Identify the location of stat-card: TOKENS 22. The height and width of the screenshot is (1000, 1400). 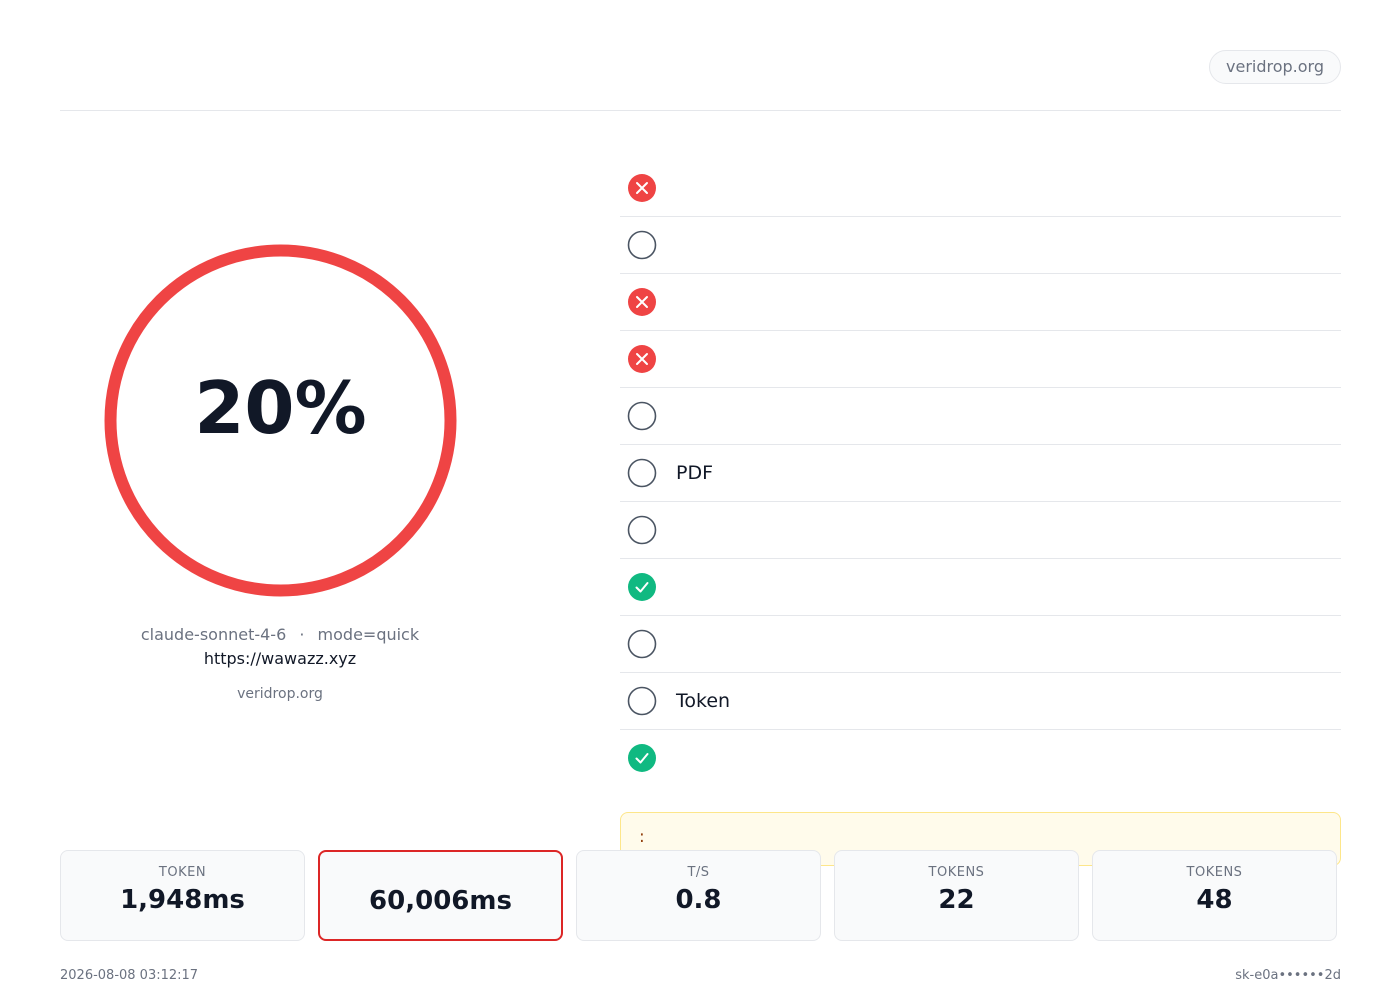
(956, 895).